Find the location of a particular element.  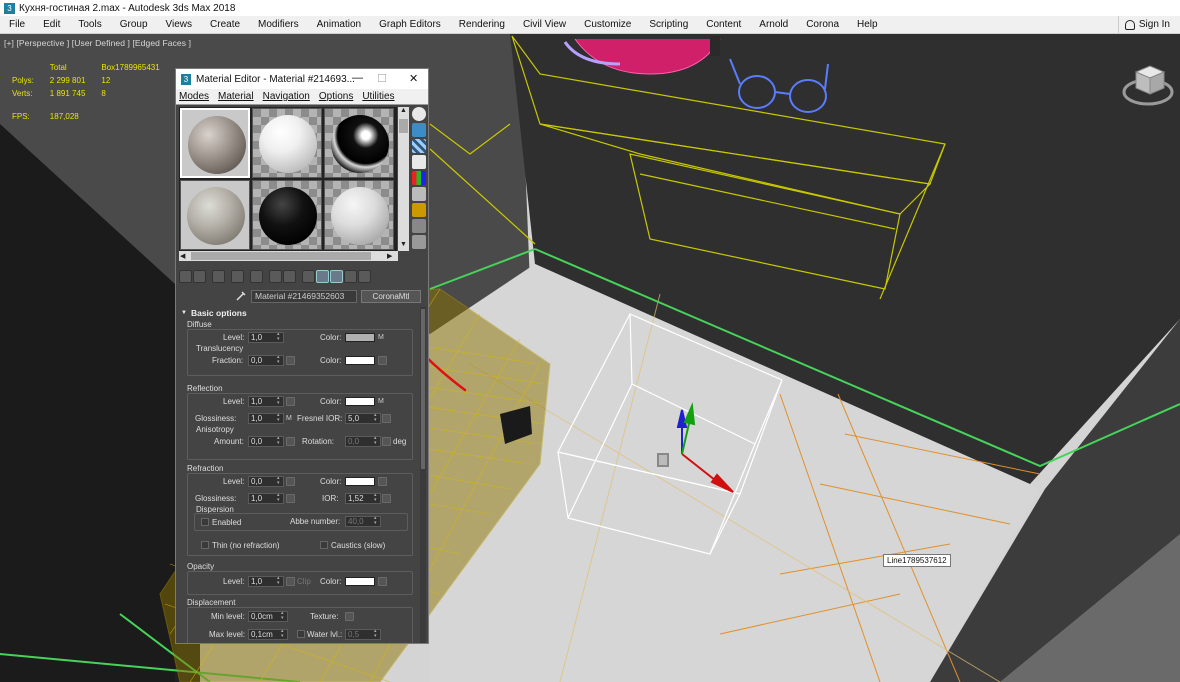

put-to-library-icon is located at coordinates (275, 276).